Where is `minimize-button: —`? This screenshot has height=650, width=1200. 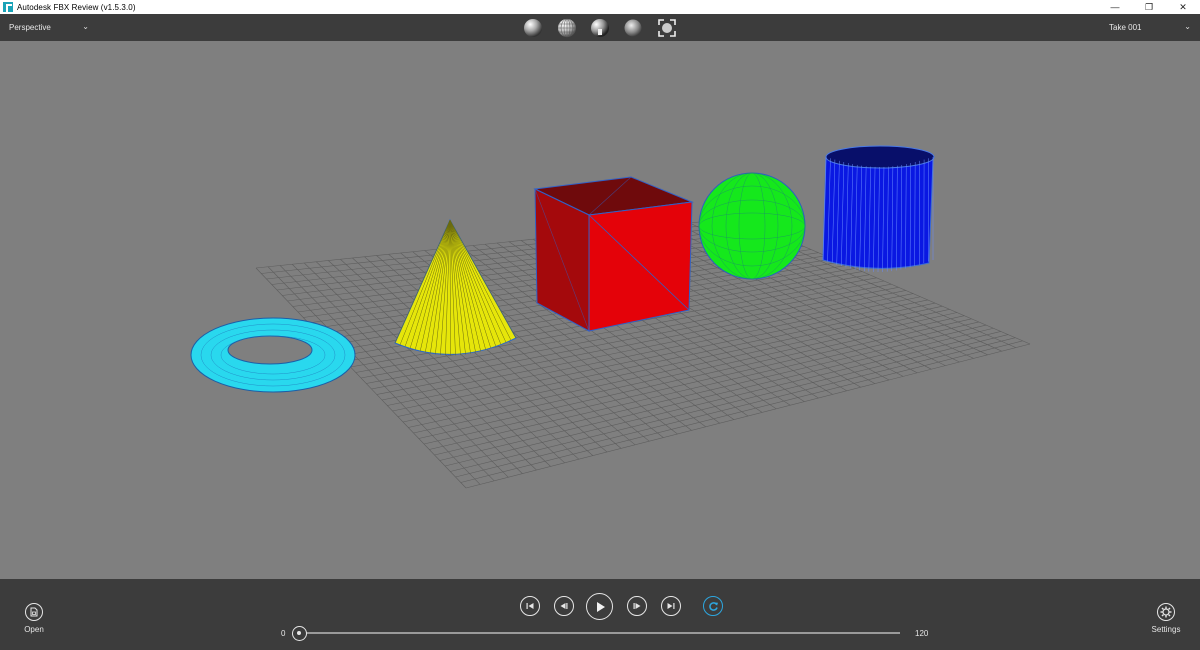 minimize-button: — is located at coordinates (1115, 7).